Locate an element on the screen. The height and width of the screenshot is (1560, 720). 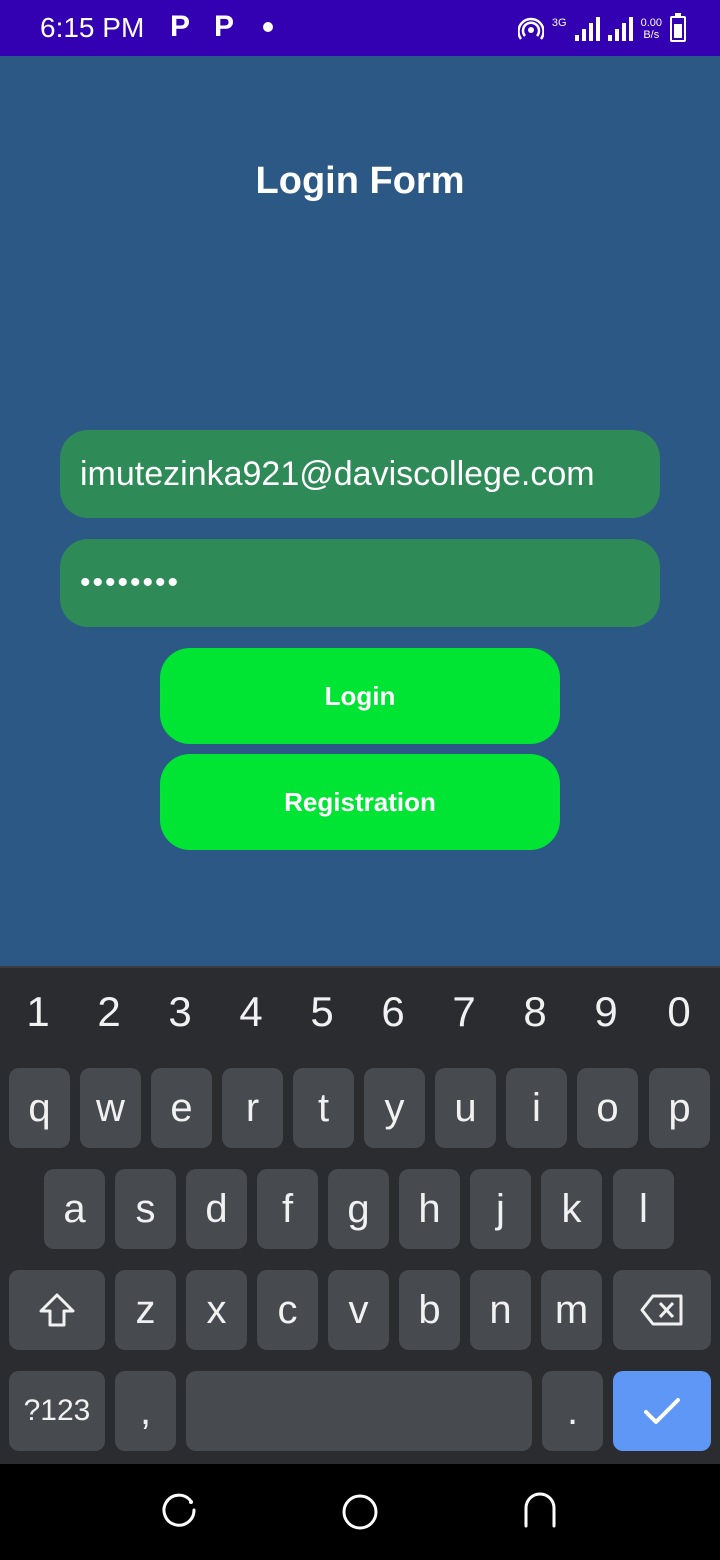
key-3: 3 is located at coordinates (180, 1012).